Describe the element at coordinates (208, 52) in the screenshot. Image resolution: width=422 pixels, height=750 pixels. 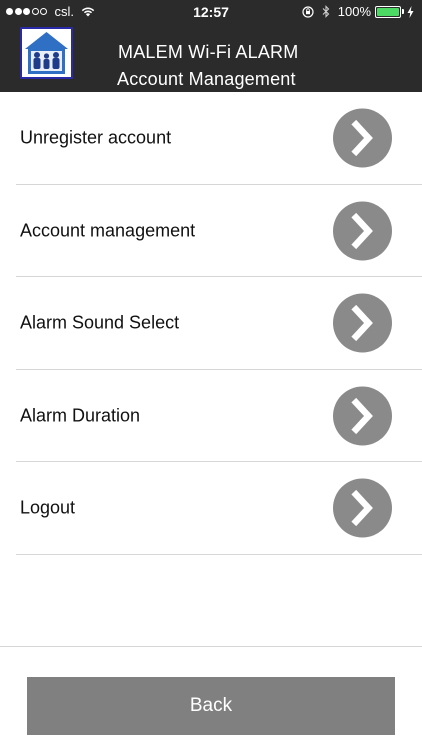
I see `app-title: MALEM Wi-Fi ALARM` at that location.